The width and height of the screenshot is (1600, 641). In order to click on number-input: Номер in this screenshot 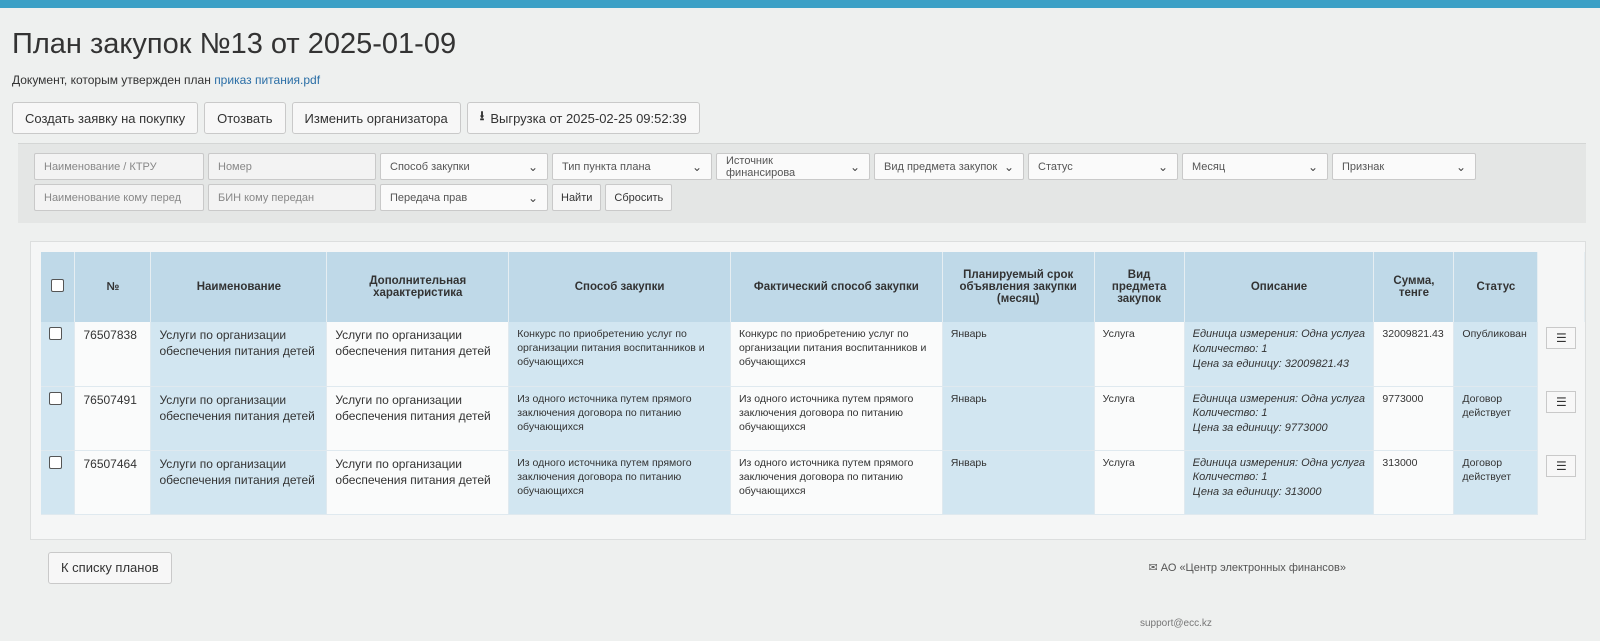, I will do `click(292, 166)`.